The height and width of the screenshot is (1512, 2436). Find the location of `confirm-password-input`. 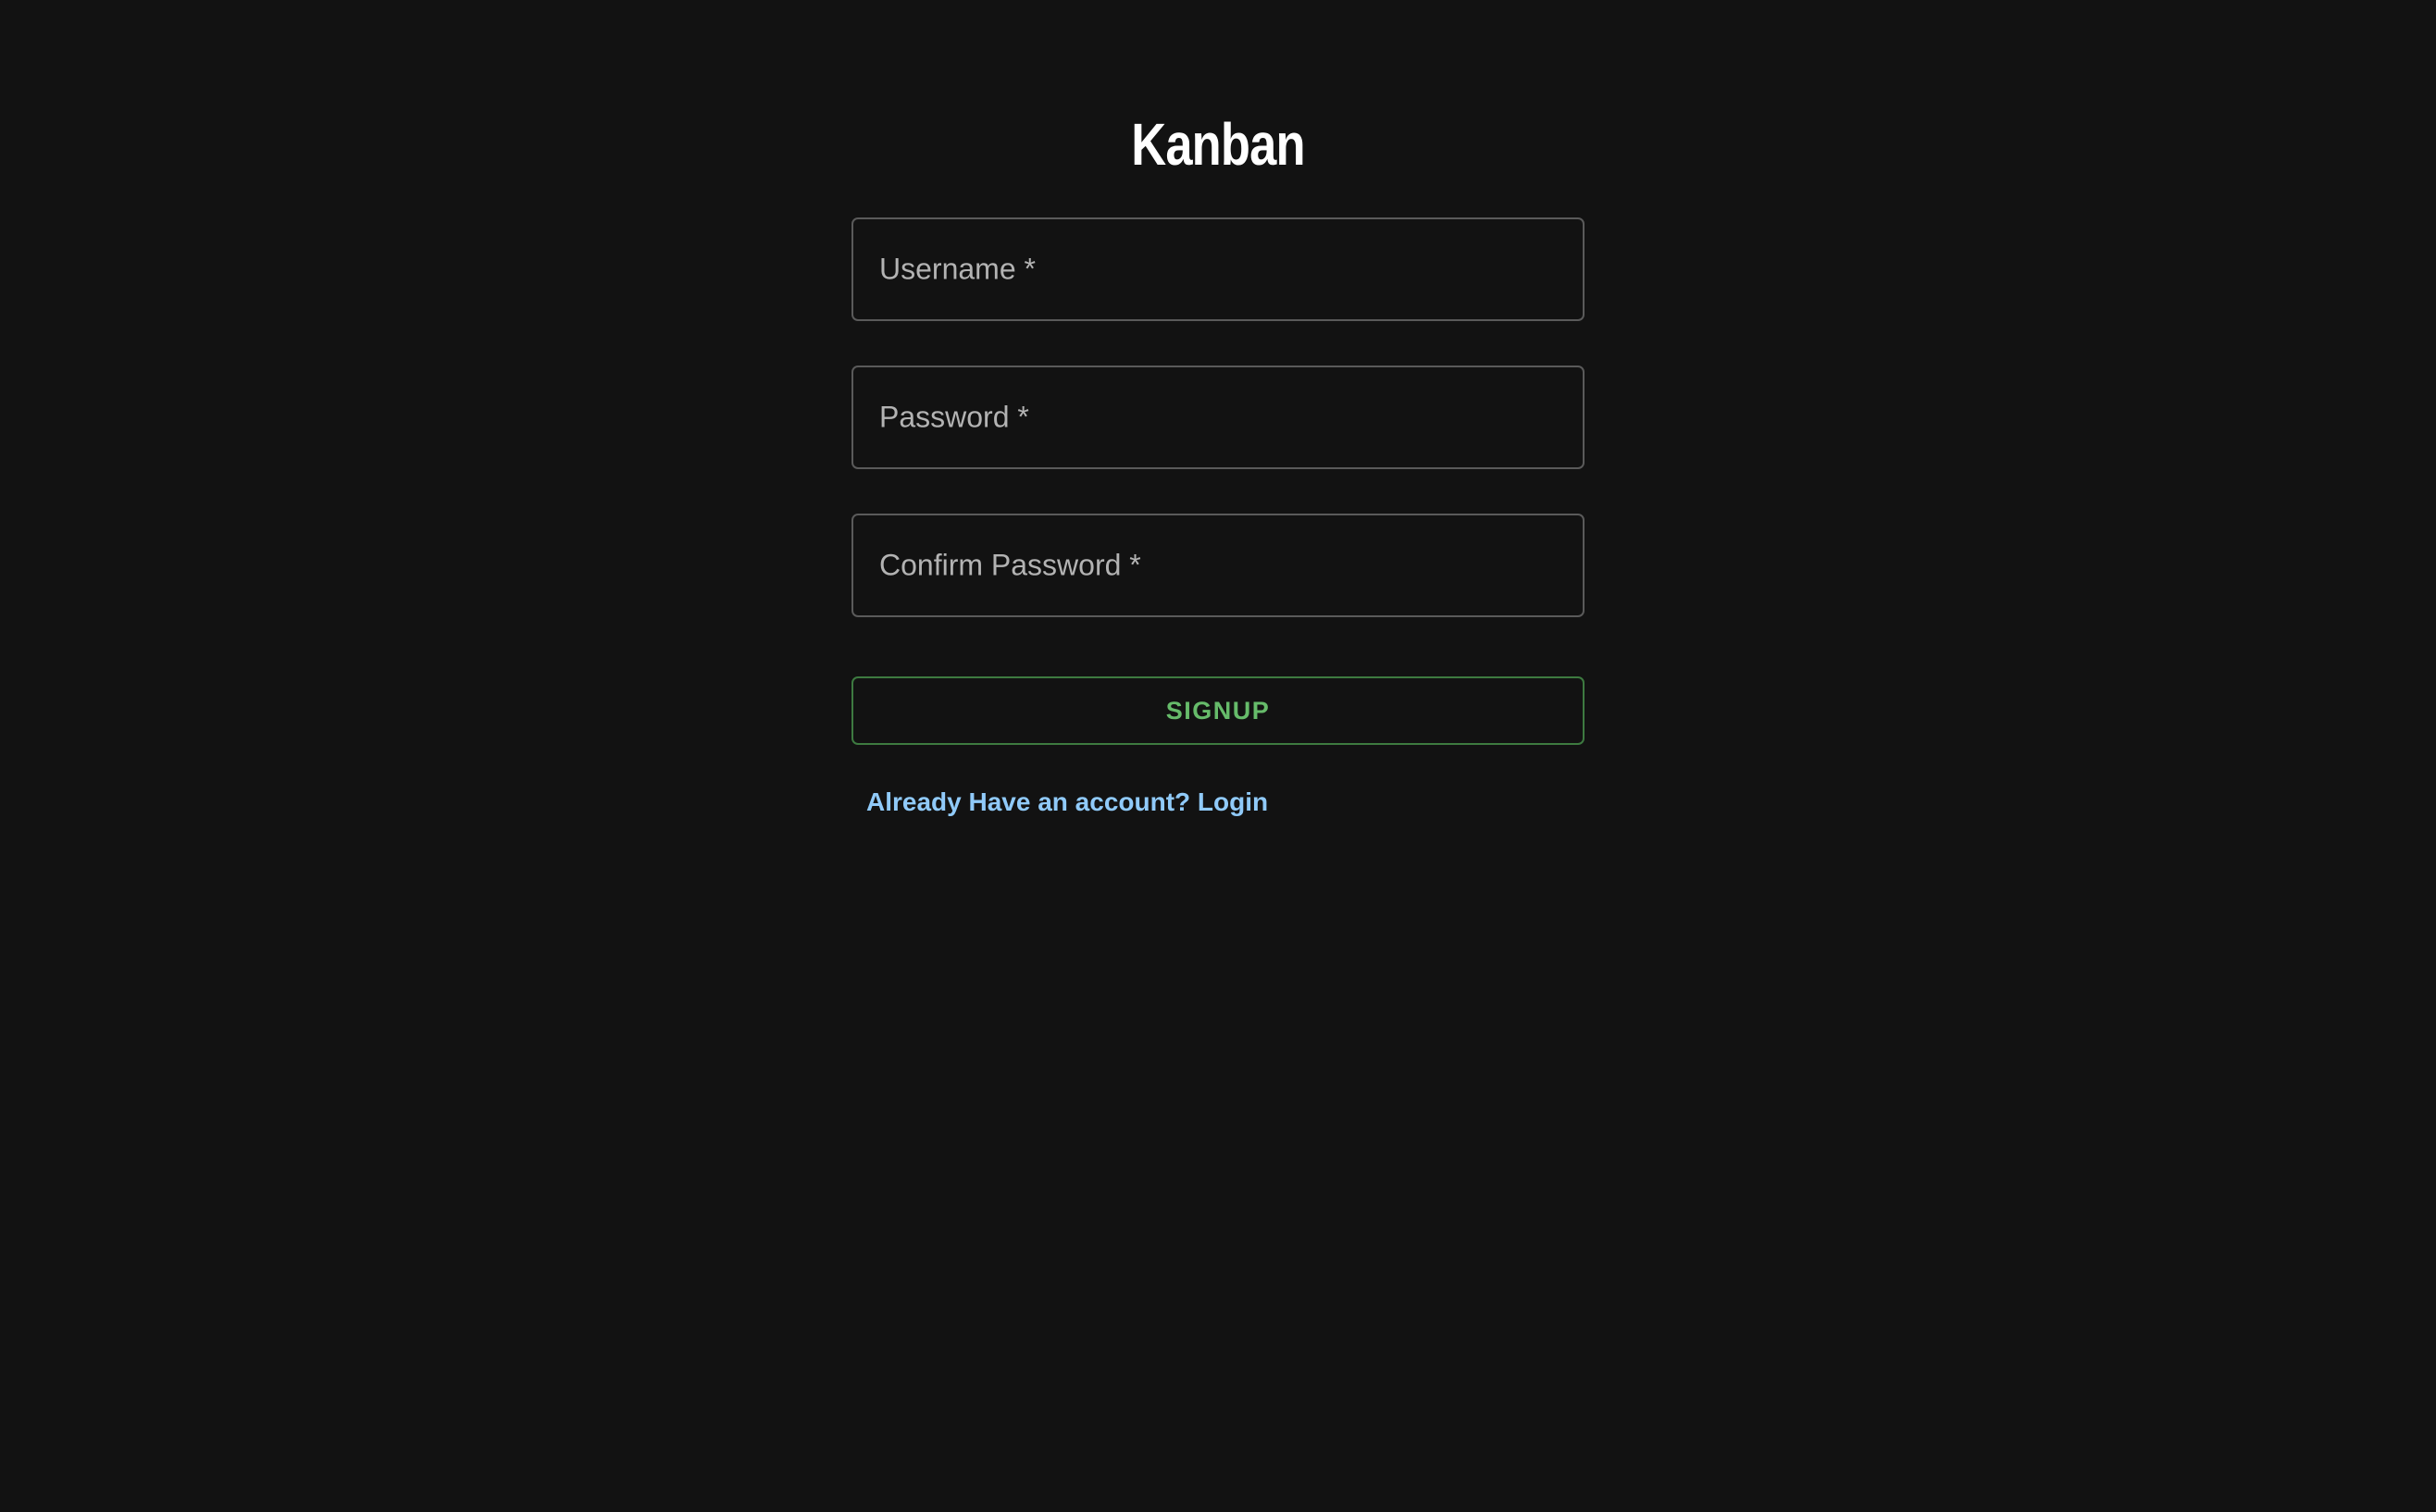

confirm-password-input is located at coordinates (1218, 565).